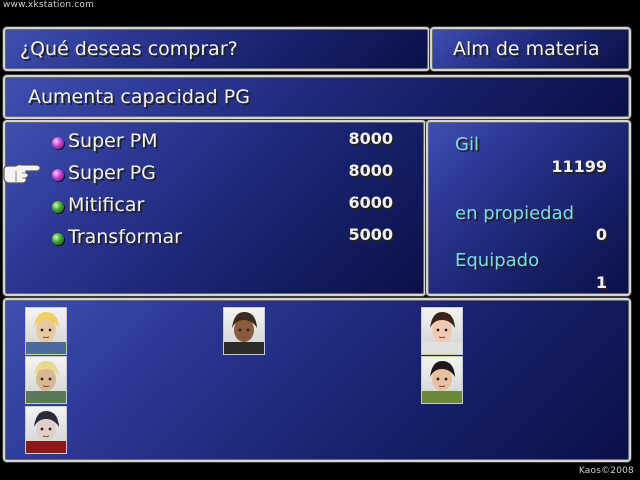 The height and width of the screenshot is (480, 640). Describe the element at coordinates (317, 97) in the screenshot. I see `description-panel: Aumenta capacidad PG` at that location.